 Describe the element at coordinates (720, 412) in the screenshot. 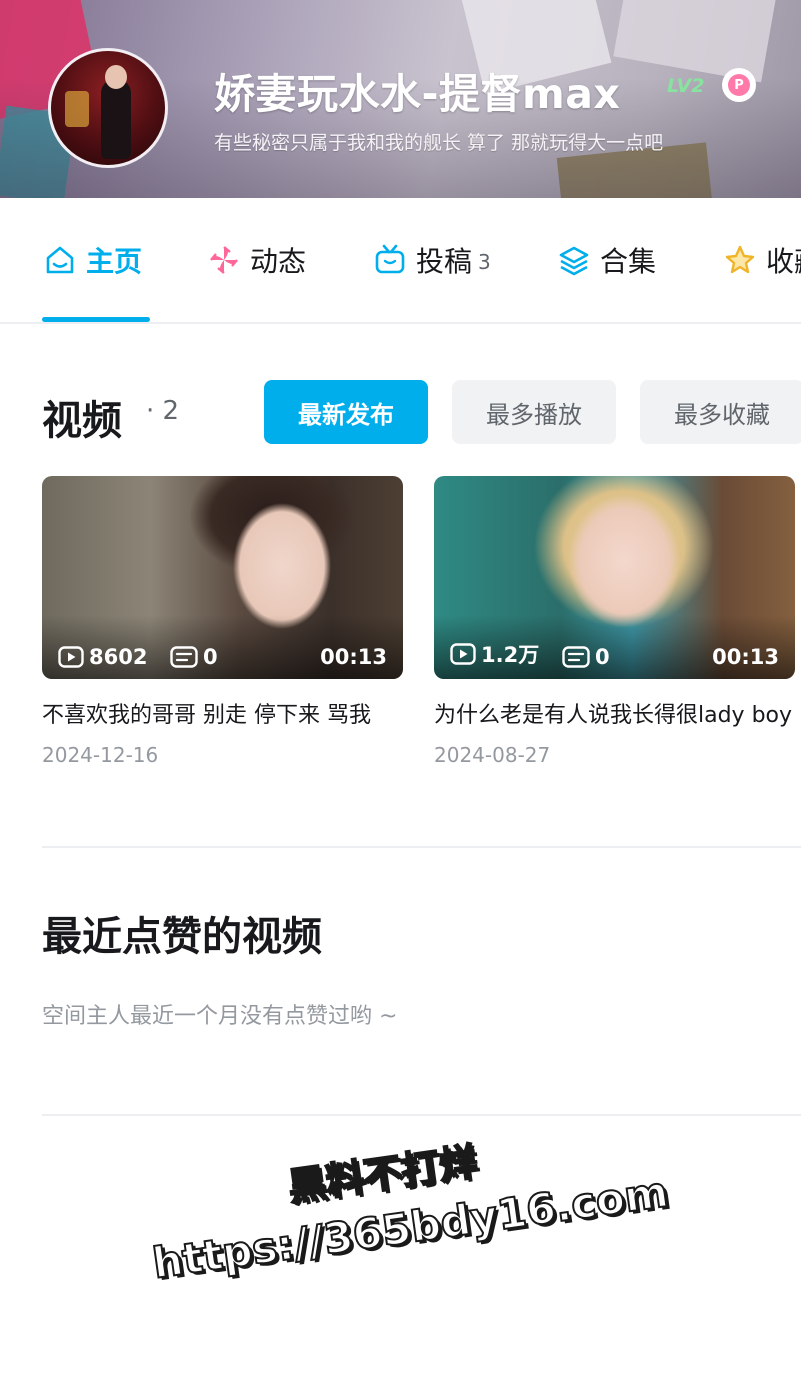

I see `sort-most-favorited-button: 最多收藏` at that location.